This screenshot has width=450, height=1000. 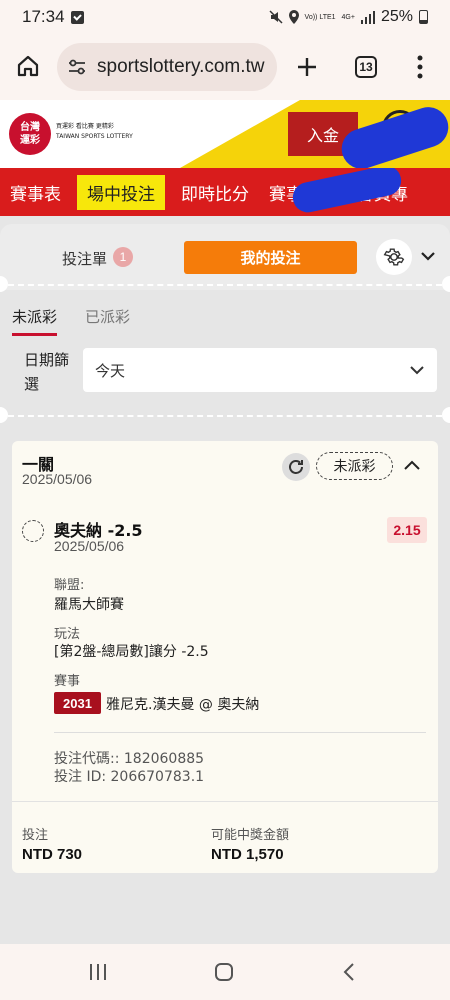 What do you see at coordinates (107, 321) in the screenshot?
I see `subtab-settled: 已派彩` at bounding box center [107, 321].